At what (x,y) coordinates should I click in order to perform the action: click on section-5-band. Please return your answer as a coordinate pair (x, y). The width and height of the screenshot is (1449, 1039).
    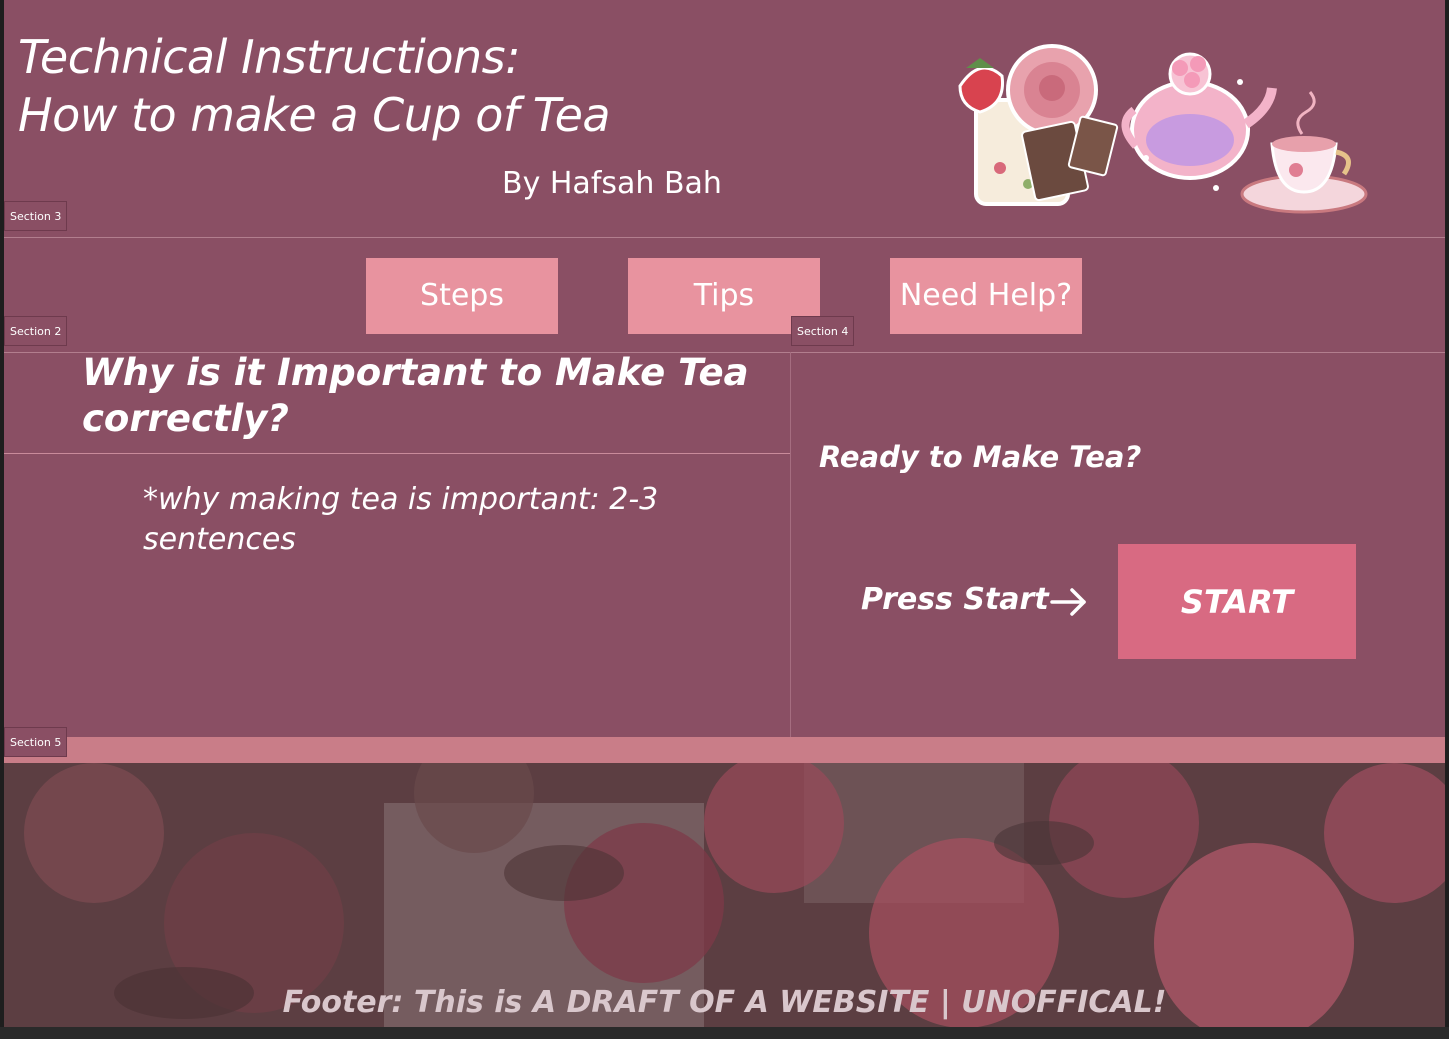
    Looking at the image, I should click on (724, 750).